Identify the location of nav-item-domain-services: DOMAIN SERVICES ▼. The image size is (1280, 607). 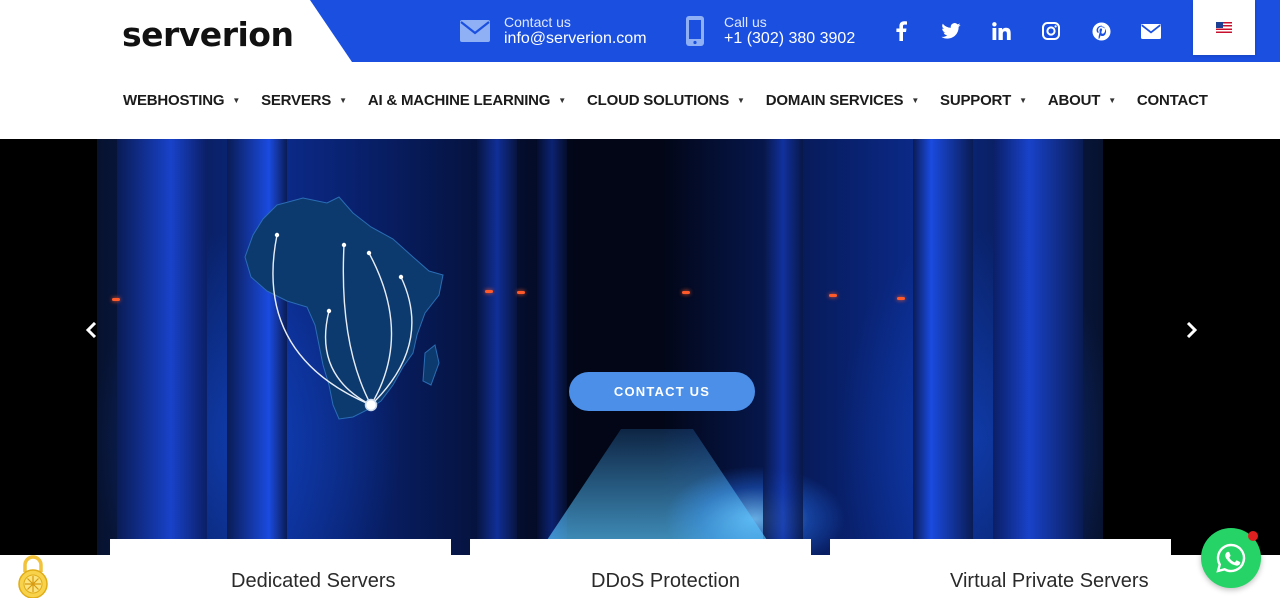
(842, 100).